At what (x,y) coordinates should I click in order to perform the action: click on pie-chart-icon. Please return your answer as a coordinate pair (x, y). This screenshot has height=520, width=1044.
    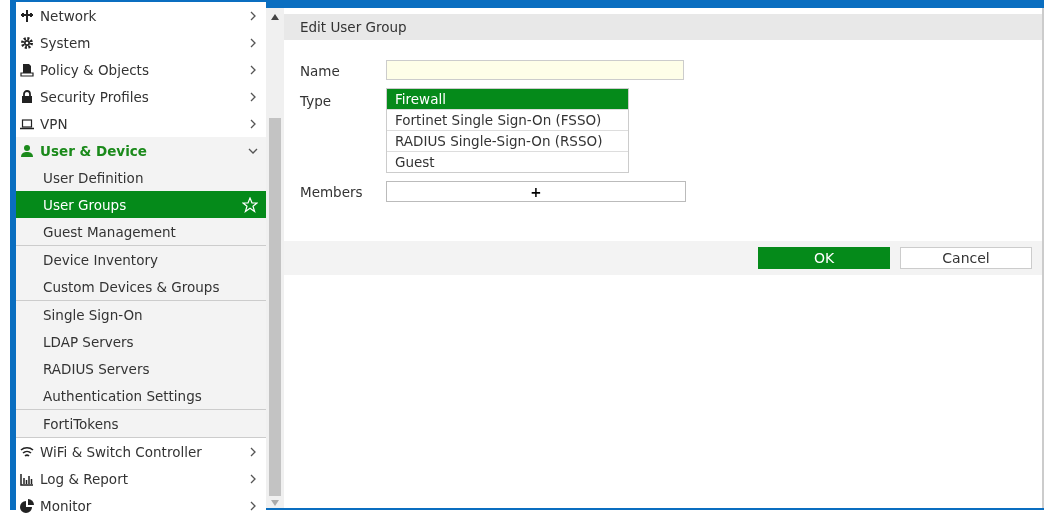
    Looking at the image, I should click on (27, 505).